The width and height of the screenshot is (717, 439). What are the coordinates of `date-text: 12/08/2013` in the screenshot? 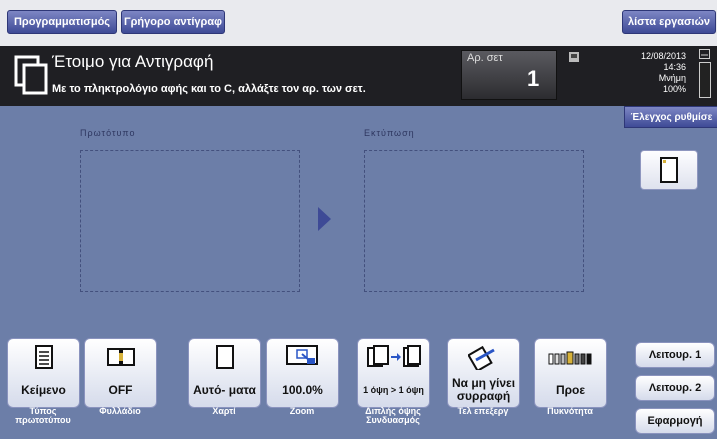 It's located at (663, 56).